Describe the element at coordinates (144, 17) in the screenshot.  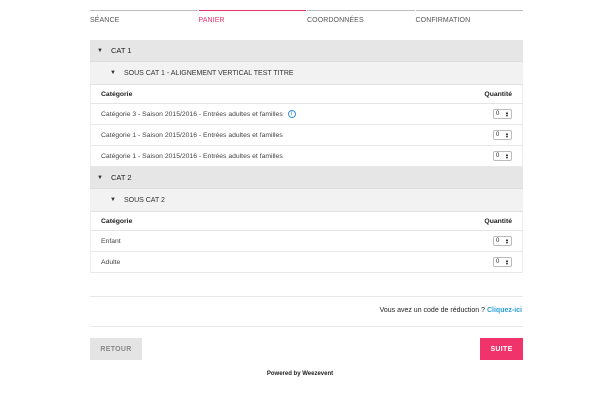
I see `step-seance: SÉANCE` at that location.